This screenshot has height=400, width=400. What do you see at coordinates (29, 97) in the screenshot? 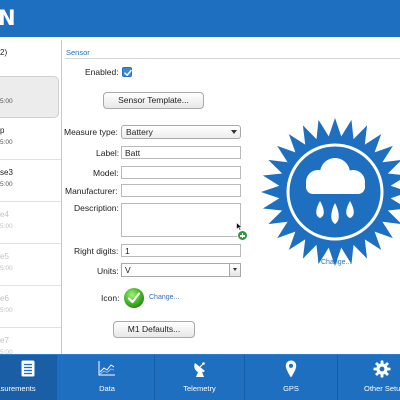
I see `device-list-item: 5:00` at bounding box center [29, 97].